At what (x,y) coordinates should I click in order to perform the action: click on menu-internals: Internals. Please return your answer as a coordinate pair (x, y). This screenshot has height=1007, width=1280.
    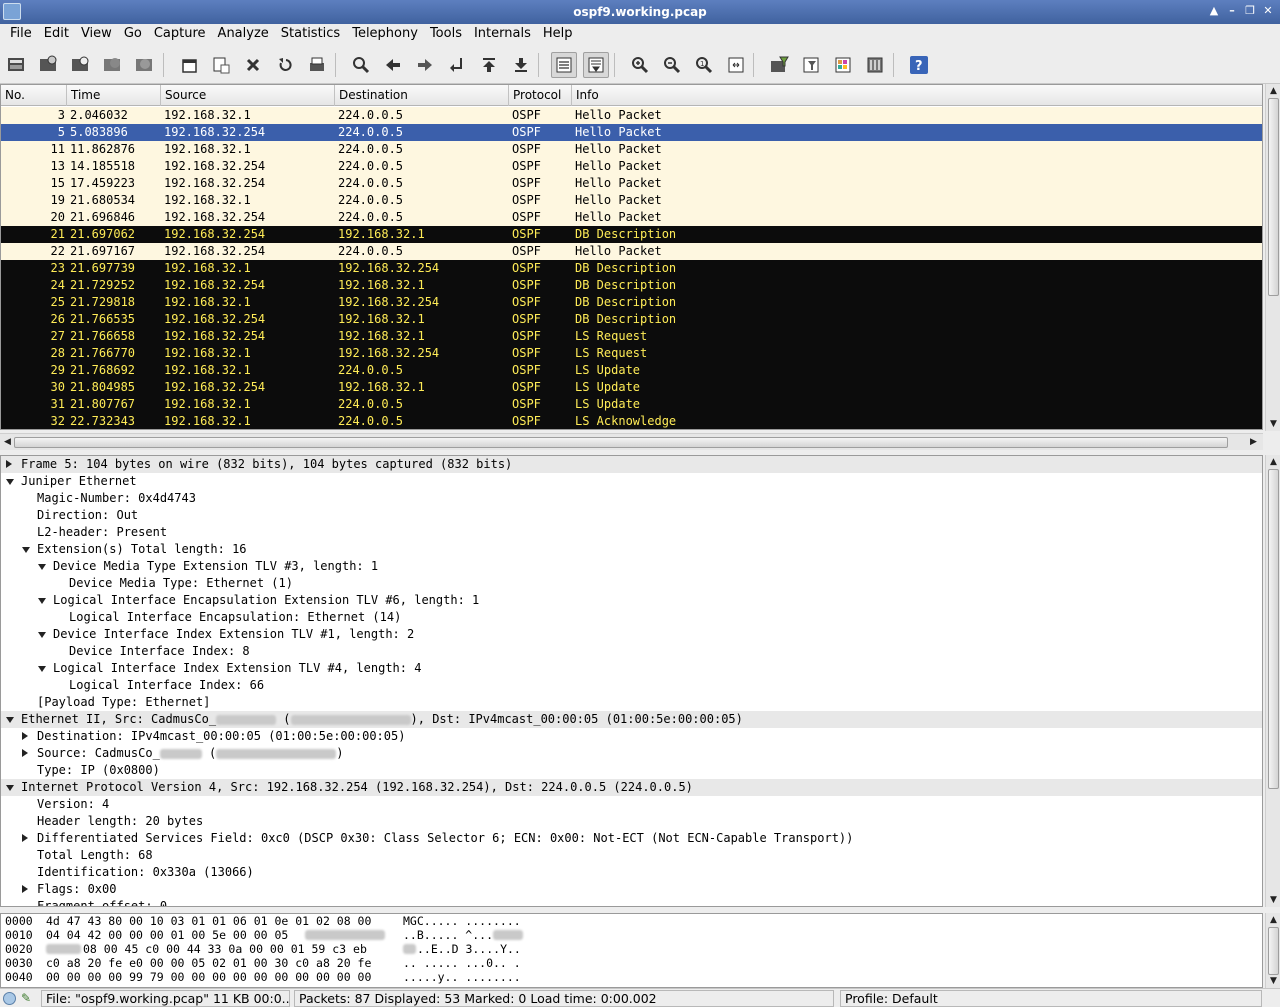
    Looking at the image, I should click on (502, 34).